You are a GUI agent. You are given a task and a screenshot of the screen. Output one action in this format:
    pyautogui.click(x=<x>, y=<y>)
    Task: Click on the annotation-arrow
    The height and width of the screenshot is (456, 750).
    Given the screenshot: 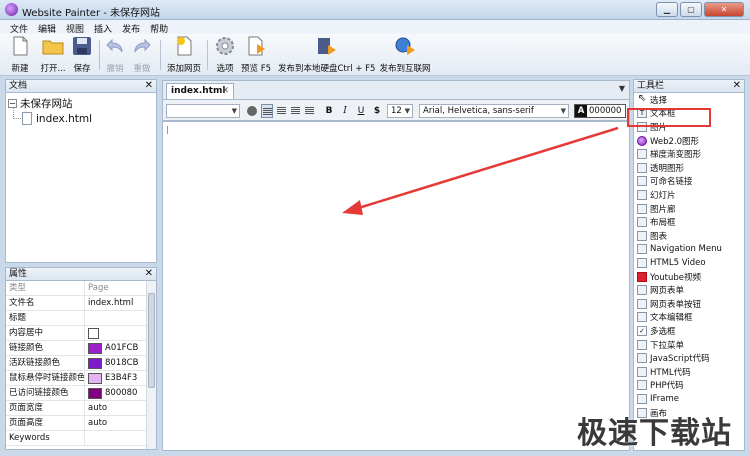 What is the action you would take?
    pyautogui.click(x=480, y=170)
    